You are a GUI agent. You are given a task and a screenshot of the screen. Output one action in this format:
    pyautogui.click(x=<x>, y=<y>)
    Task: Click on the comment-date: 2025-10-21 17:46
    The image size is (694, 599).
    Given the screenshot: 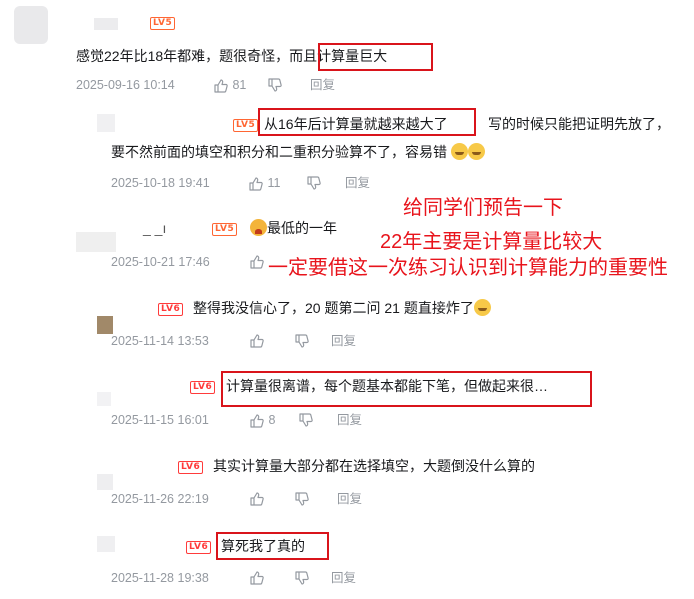 What is the action you would take?
    pyautogui.click(x=160, y=262)
    